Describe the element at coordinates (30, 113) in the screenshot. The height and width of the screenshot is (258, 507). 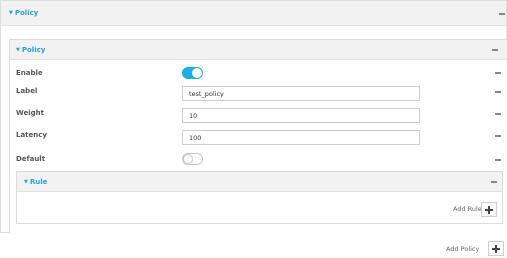
I see `weight-label: Weight` at that location.